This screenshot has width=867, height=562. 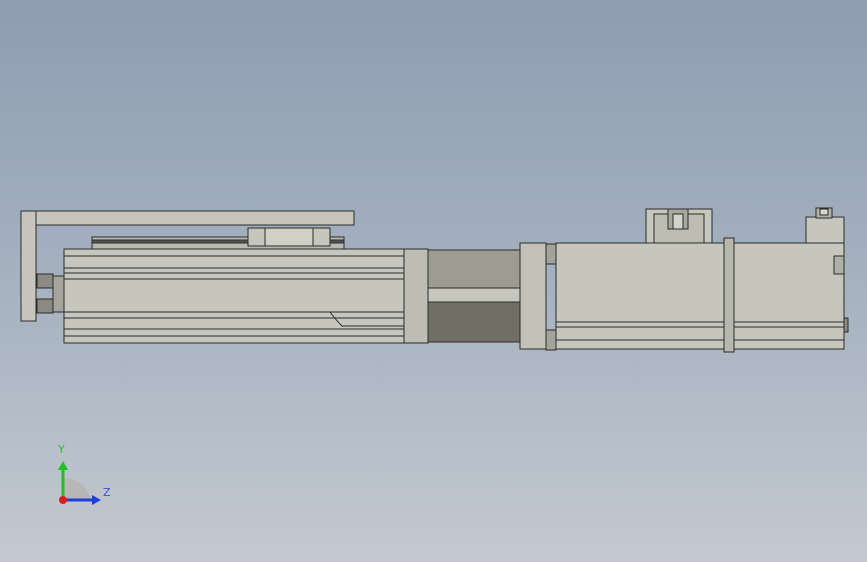 I want to click on servo-motor, so click(x=702, y=295).